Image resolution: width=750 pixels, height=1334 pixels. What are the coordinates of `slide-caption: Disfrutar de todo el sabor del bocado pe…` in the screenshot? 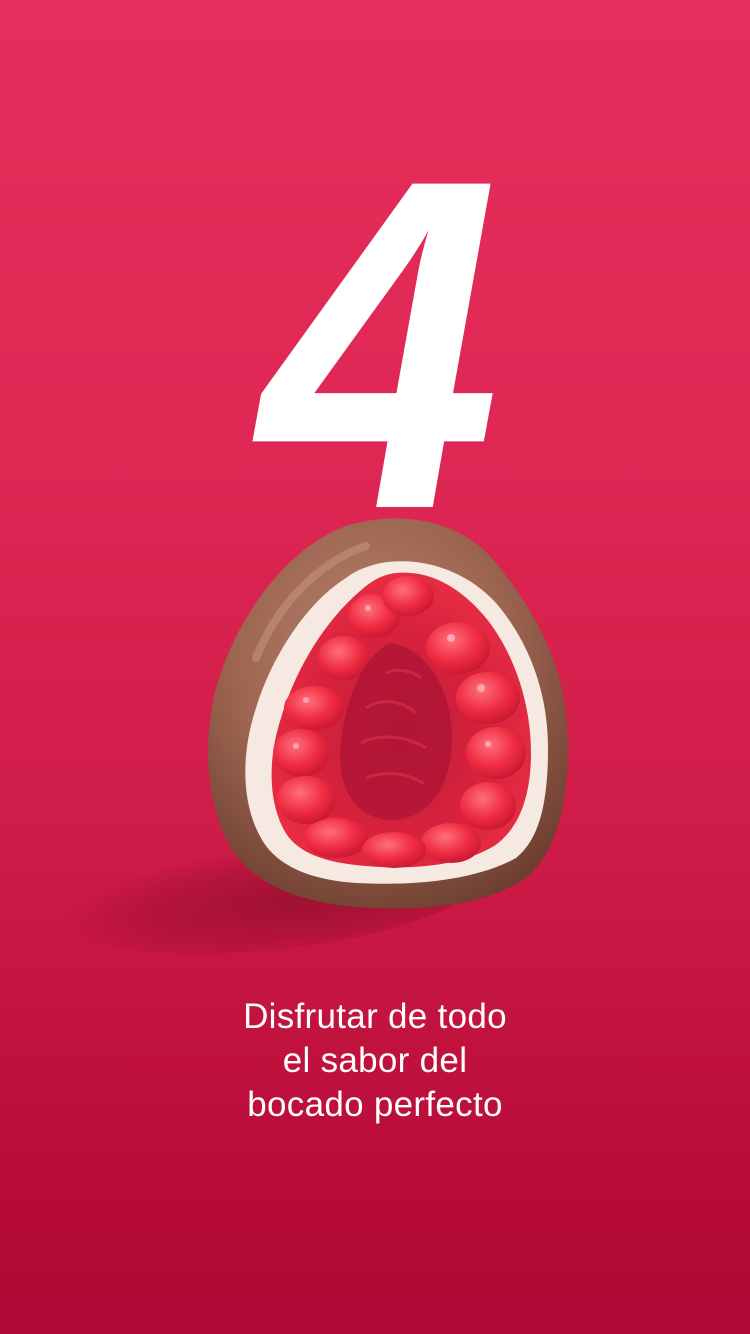 It's located at (375, 1061).